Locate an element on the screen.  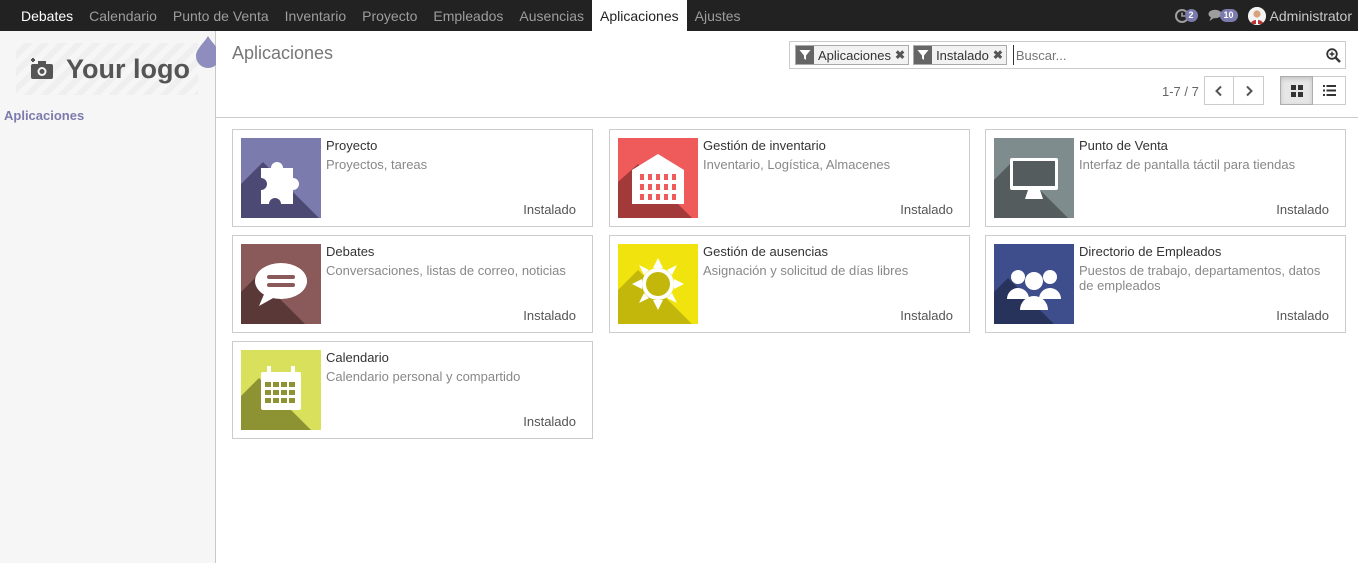
calendar-icon is located at coordinates (276, 398).